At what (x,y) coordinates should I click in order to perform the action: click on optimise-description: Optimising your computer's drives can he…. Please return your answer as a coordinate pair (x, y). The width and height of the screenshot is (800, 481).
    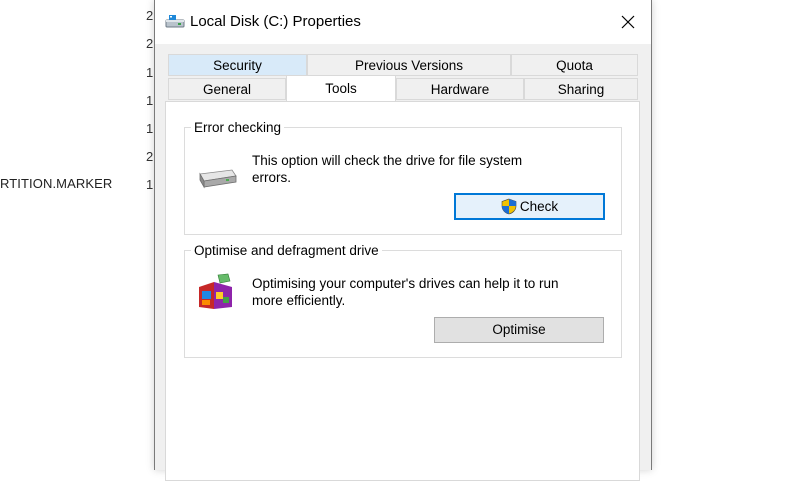
    Looking at the image, I should click on (405, 292).